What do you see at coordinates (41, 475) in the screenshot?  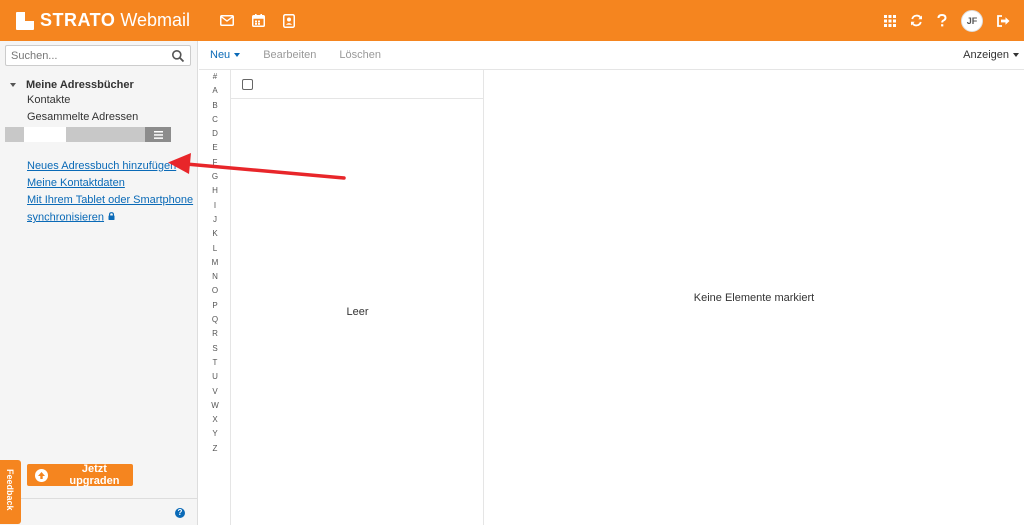 I see `arrow-up-circle-icon` at bounding box center [41, 475].